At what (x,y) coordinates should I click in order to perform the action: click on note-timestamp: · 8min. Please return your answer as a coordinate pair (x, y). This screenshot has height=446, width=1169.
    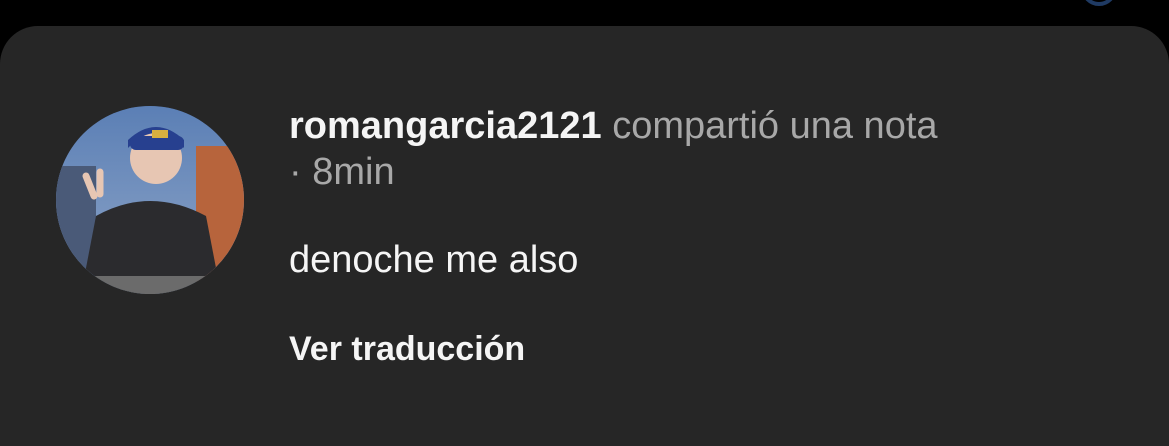
    Looking at the image, I should click on (342, 172).